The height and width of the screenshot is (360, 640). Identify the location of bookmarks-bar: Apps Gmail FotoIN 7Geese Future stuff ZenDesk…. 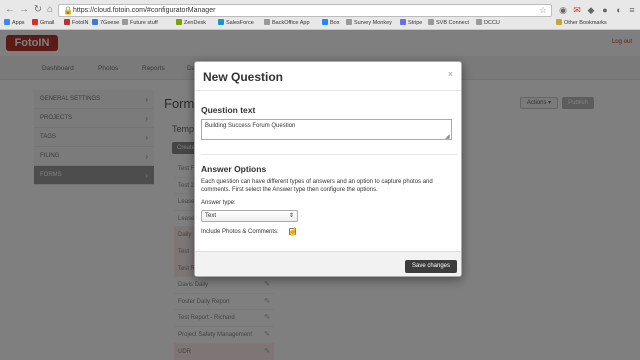
(320, 23).